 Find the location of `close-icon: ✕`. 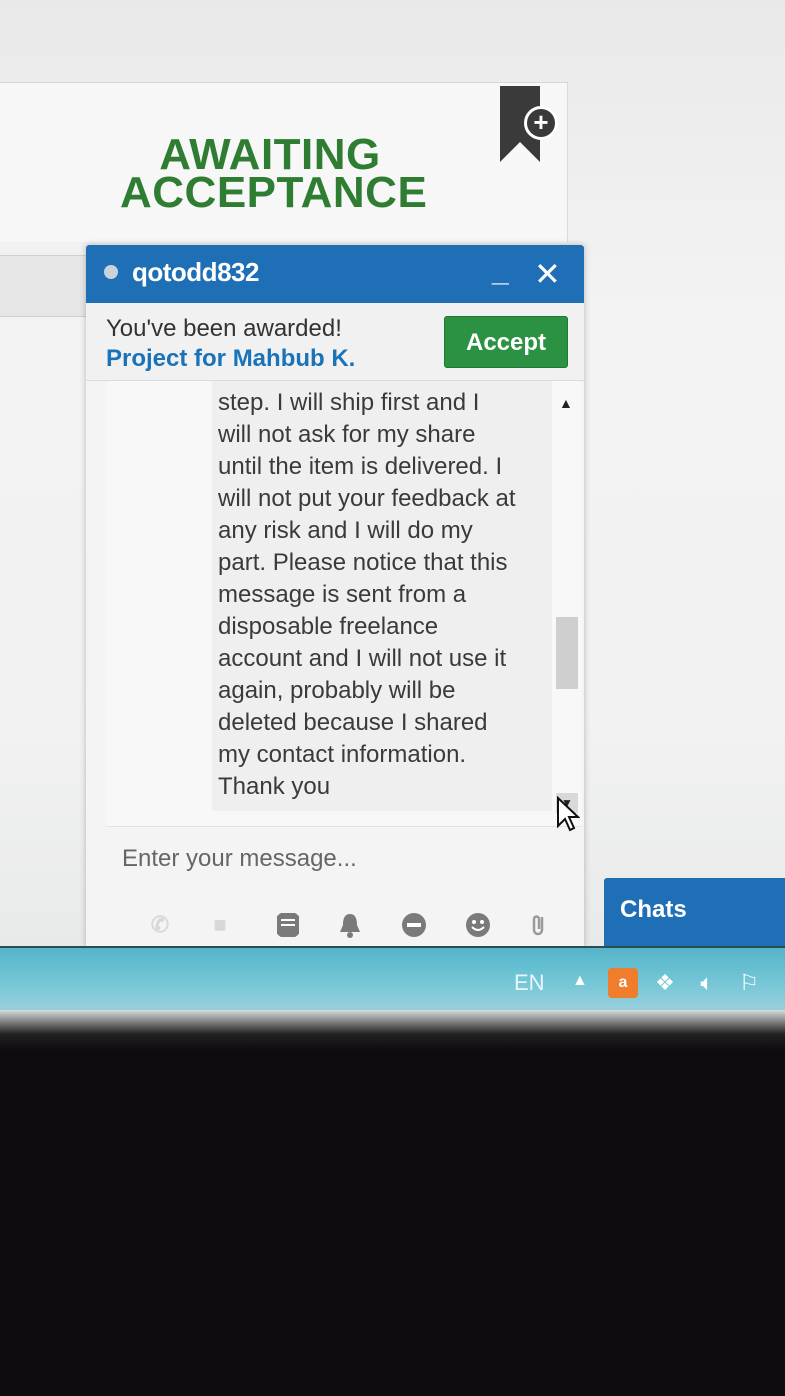

close-icon: ✕ is located at coordinates (547, 274).